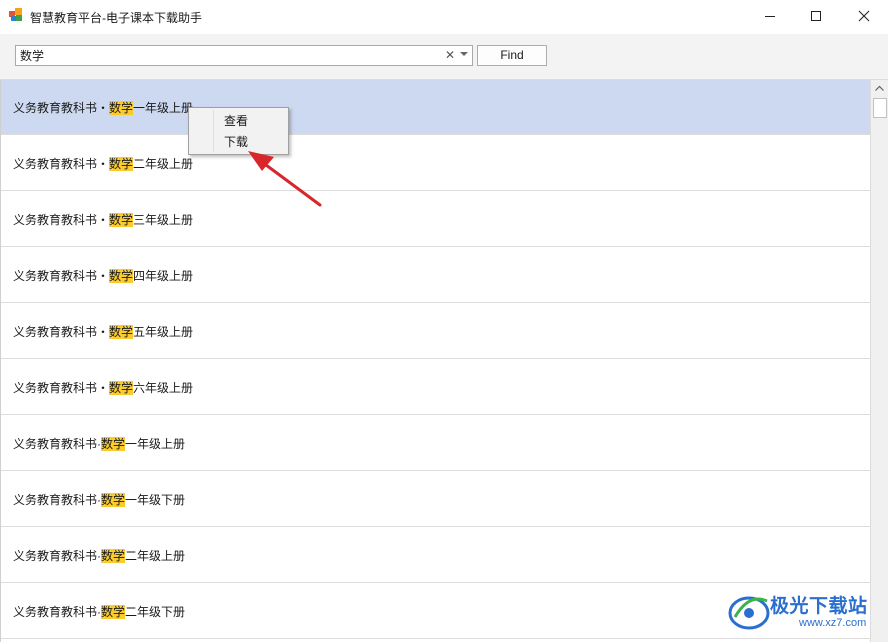 The width and height of the screenshot is (888, 642). What do you see at coordinates (155, 499) in the screenshot?
I see `list-item-suffix: 一年级下册` at bounding box center [155, 499].